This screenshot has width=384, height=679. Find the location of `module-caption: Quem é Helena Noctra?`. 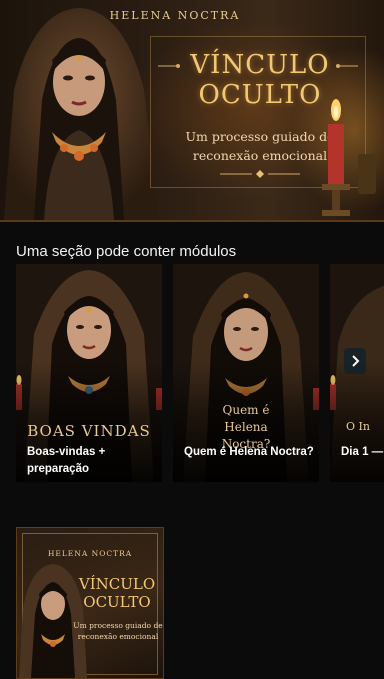

module-caption: Quem é Helena Noctra? is located at coordinates (249, 452).